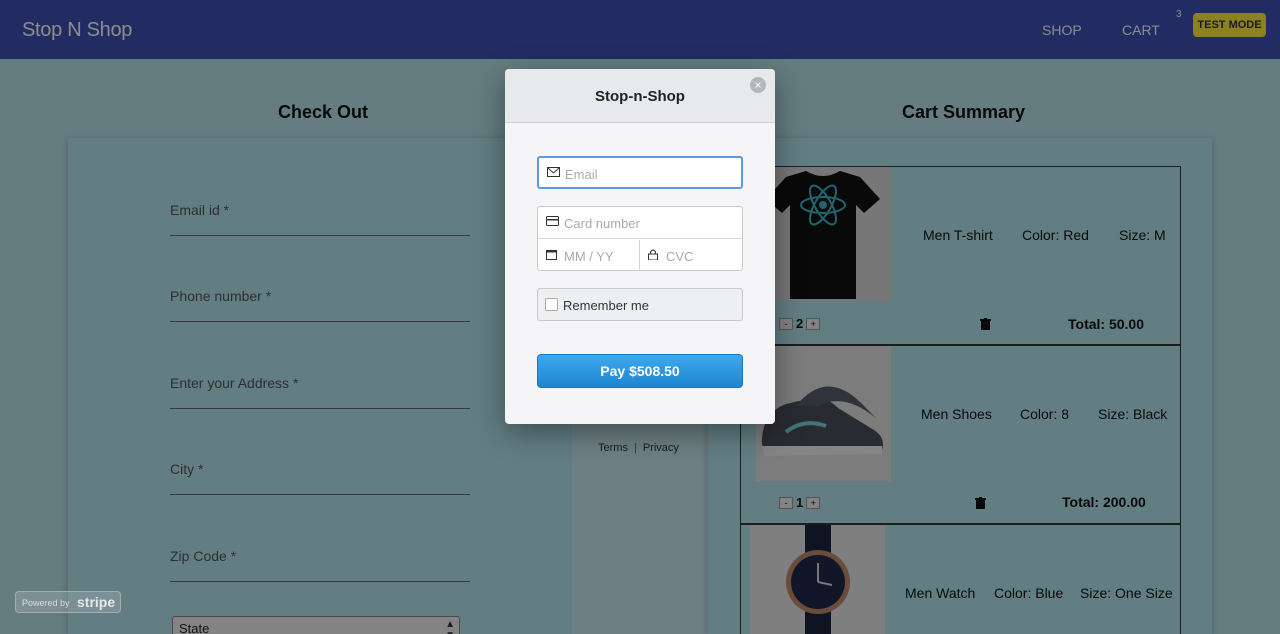 The height and width of the screenshot is (634, 1280). I want to click on card-number-row, so click(640, 223).